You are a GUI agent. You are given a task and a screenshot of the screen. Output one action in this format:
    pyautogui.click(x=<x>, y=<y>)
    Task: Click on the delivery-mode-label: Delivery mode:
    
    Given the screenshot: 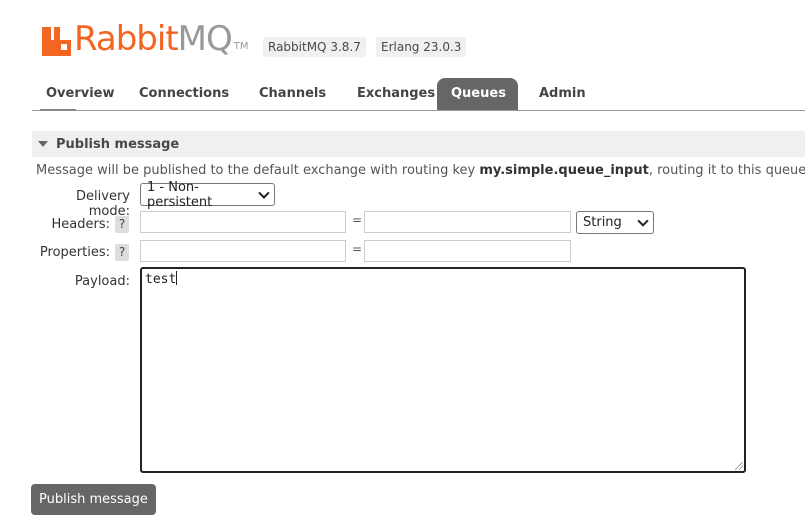 What is the action you would take?
    pyautogui.click(x=103, y=204)
    